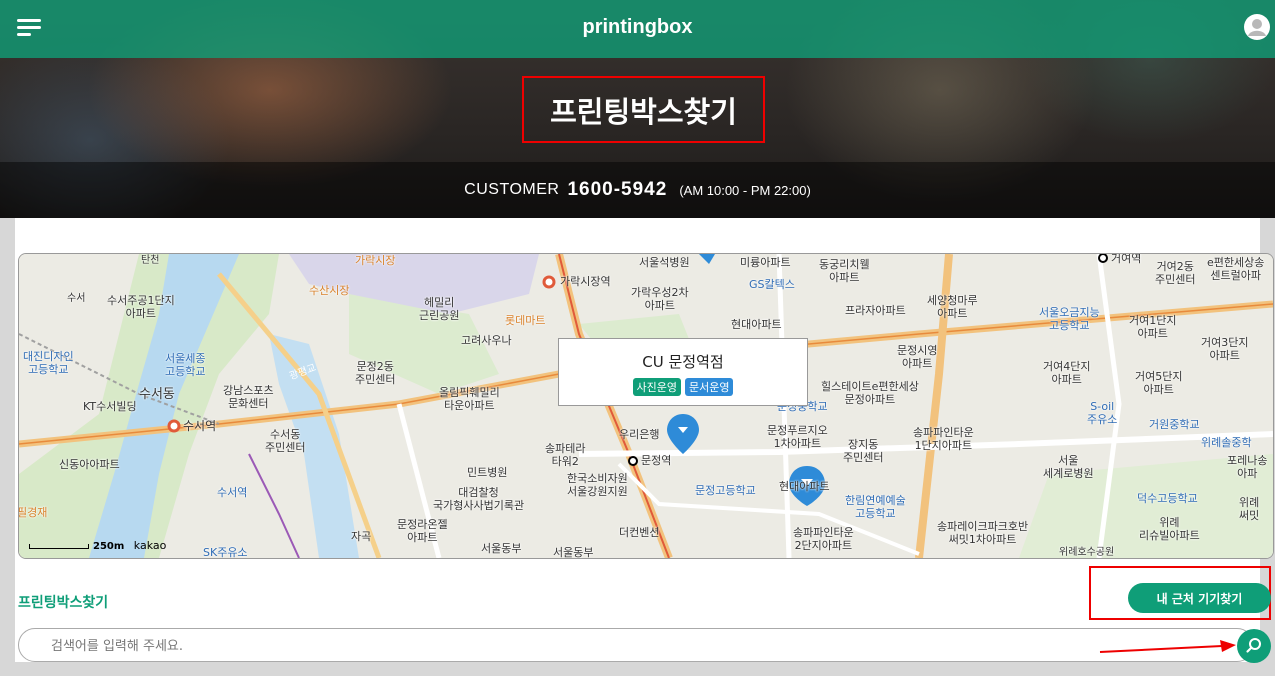 This screenshot has height=676, width=1275. I want to click on map-label: 송파레이크파크호반 써밋1차아파트, so click(983, 533).